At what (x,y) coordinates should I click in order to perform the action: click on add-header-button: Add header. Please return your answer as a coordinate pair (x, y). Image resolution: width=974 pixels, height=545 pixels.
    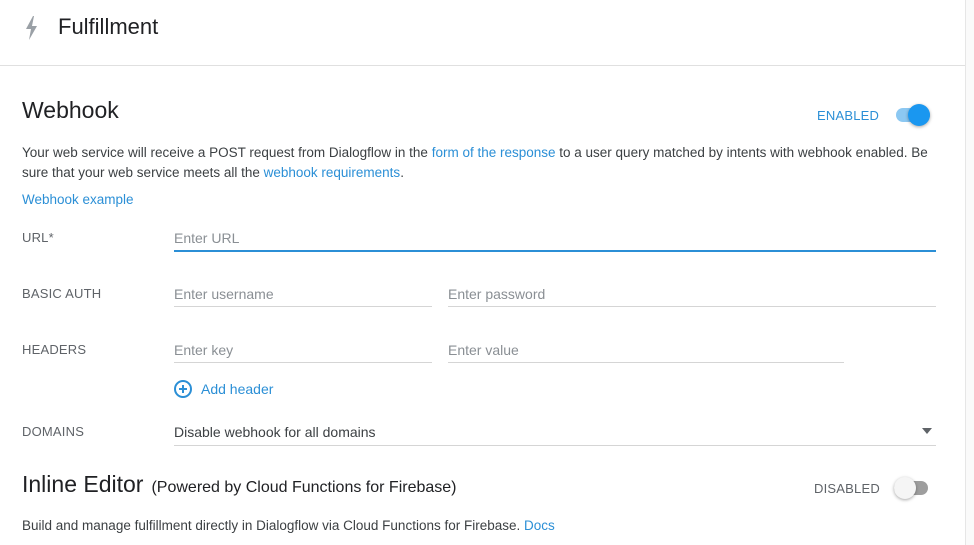
    Looking at the image, I should click on (223, 389).